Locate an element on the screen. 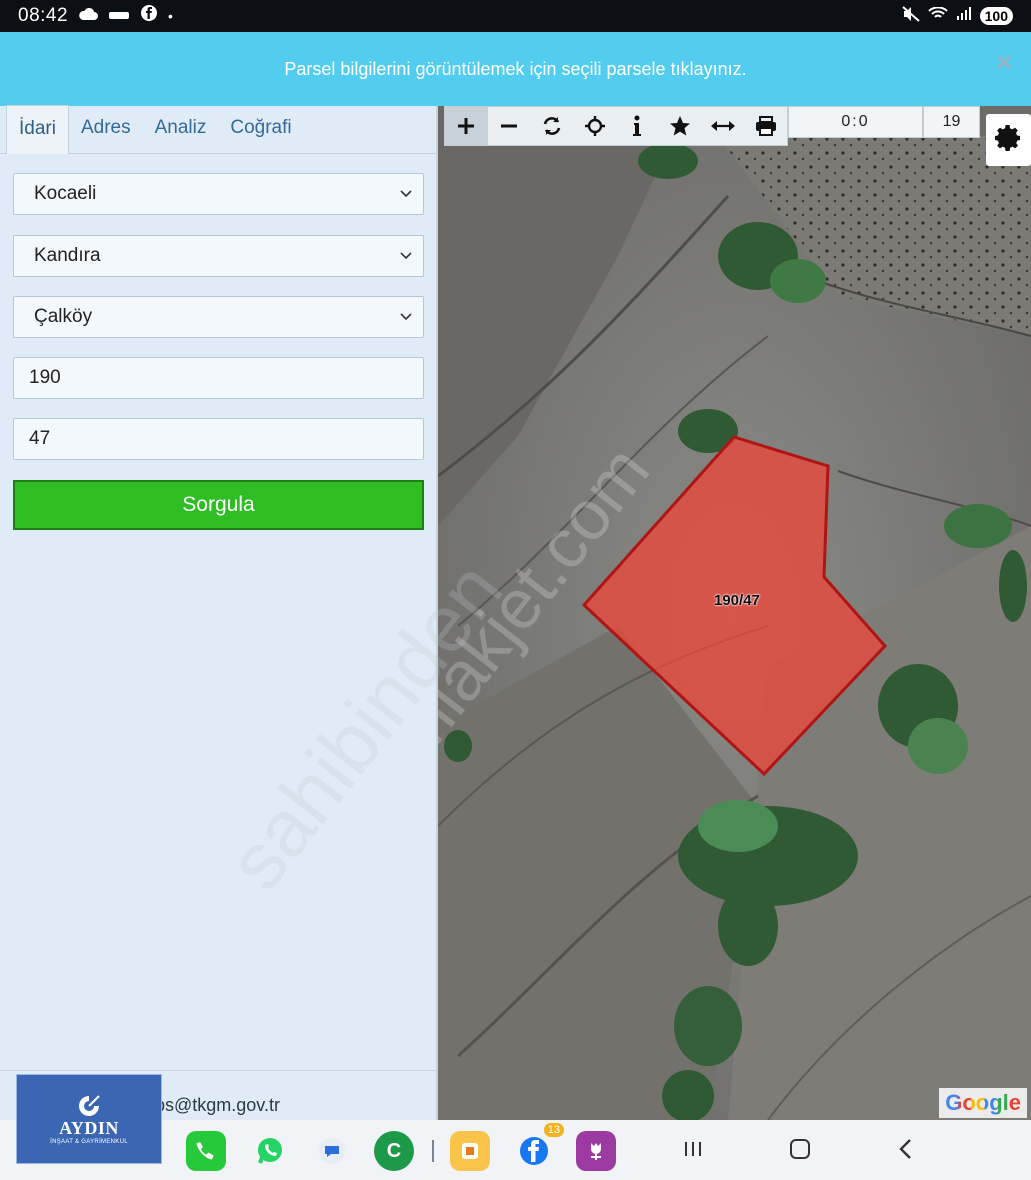 The image size is (1031, 1180). wifi-icon is located at coordinates (937, 15).